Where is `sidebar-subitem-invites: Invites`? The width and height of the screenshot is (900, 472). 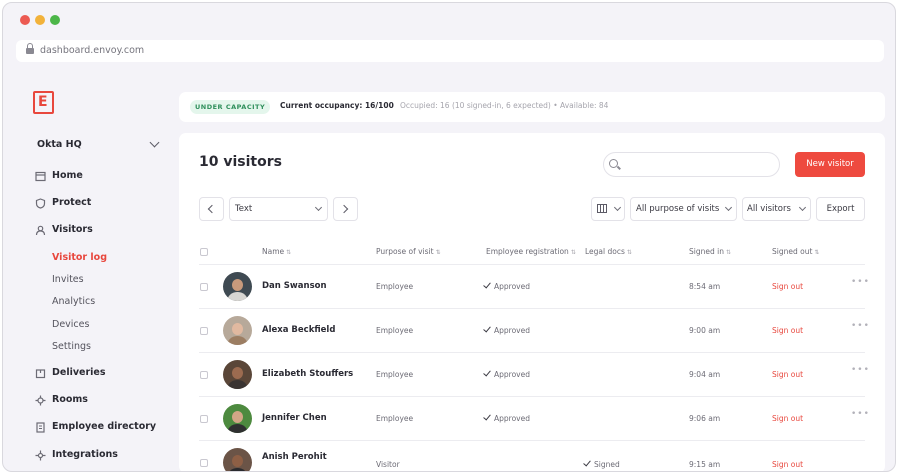 sidebar-subitem-invites: Invites is located at coordinates (68, 279).